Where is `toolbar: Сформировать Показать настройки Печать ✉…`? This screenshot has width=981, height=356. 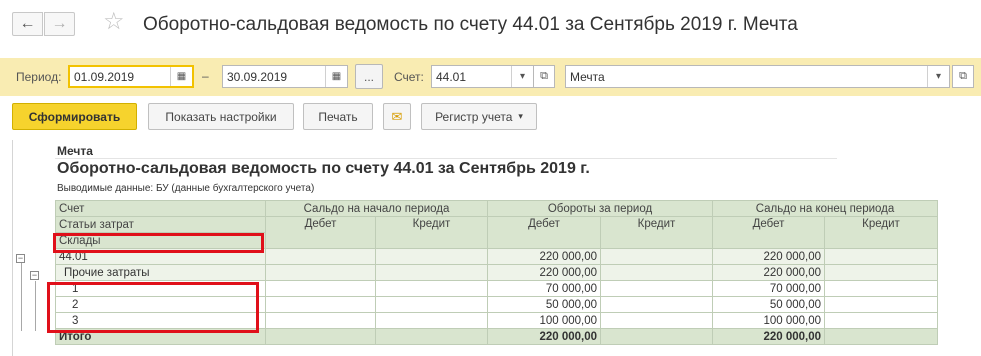 toolbar: Сформировать Показать настройки Печать ✉… is located at coordinates (490, 118).